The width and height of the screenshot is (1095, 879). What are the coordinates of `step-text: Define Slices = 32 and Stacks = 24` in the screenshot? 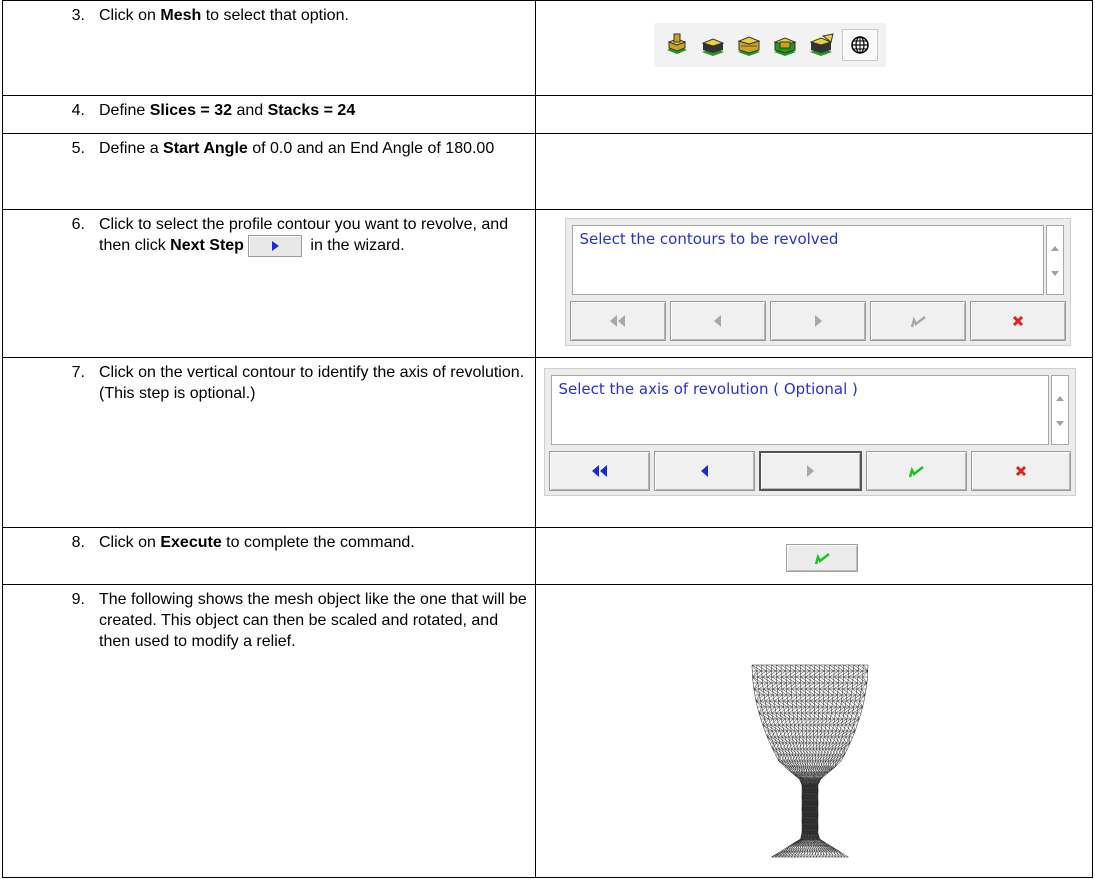 It's located at (312, 110).